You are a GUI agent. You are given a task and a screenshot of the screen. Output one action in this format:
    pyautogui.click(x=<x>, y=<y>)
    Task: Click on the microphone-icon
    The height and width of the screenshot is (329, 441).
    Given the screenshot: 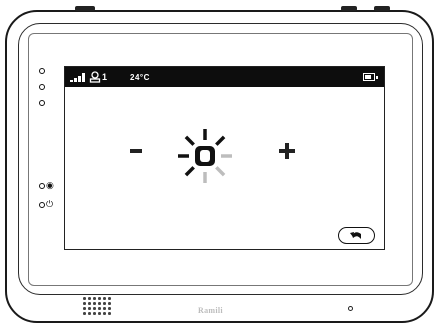 What is the action you would take?
    pyautogui.click(x=350, y=308)
    